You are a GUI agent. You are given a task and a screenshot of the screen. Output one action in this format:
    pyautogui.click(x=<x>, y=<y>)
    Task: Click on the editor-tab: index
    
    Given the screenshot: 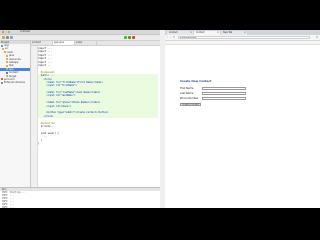 What is the action you would take?
    pyautogui.click(x=86, y=43)
    